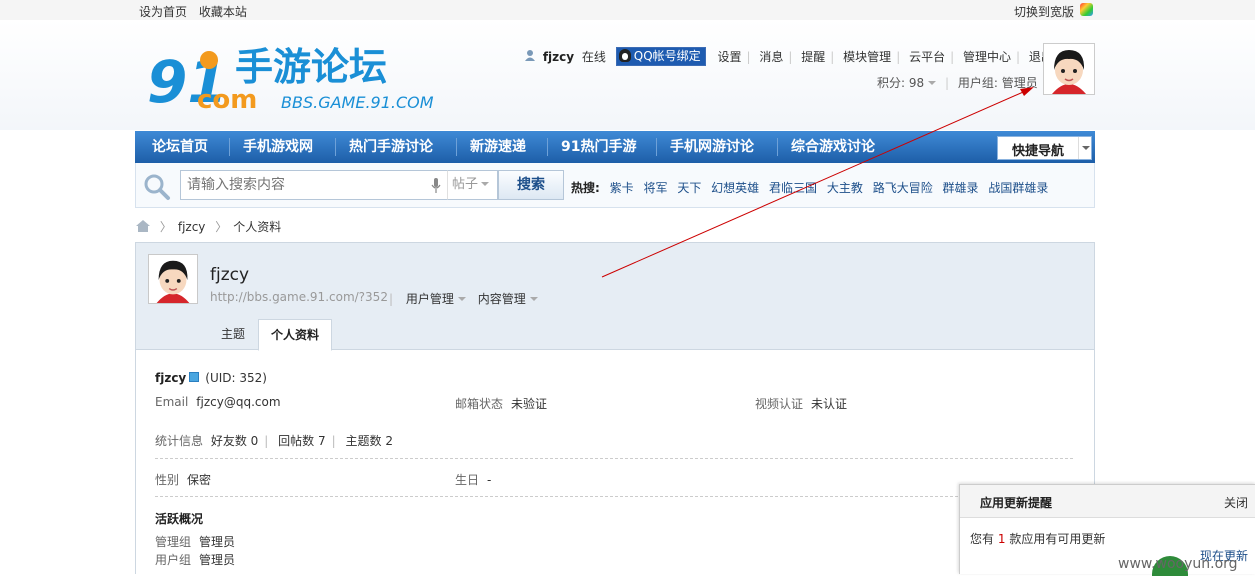 This screenshot has height=576, width=1255. Describe the element at coordinates (1236, 502) in the screenshot. I see `popup-close-button: 关闭` at that location.